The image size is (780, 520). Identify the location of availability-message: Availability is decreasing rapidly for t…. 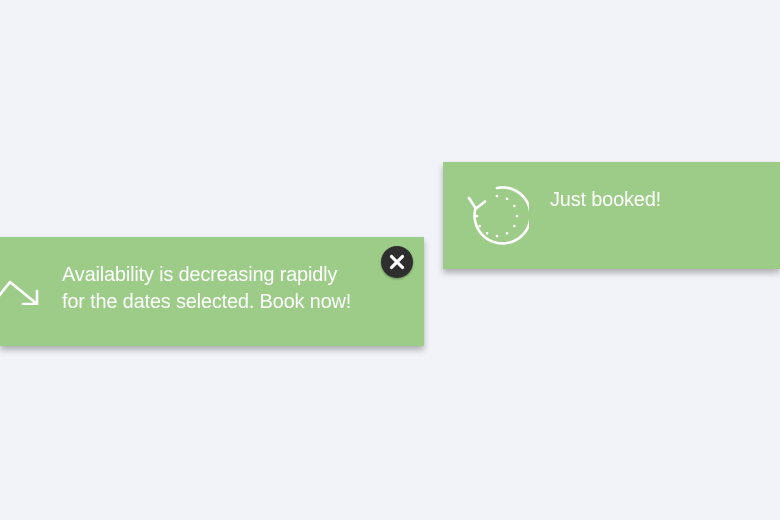
(206, 289).